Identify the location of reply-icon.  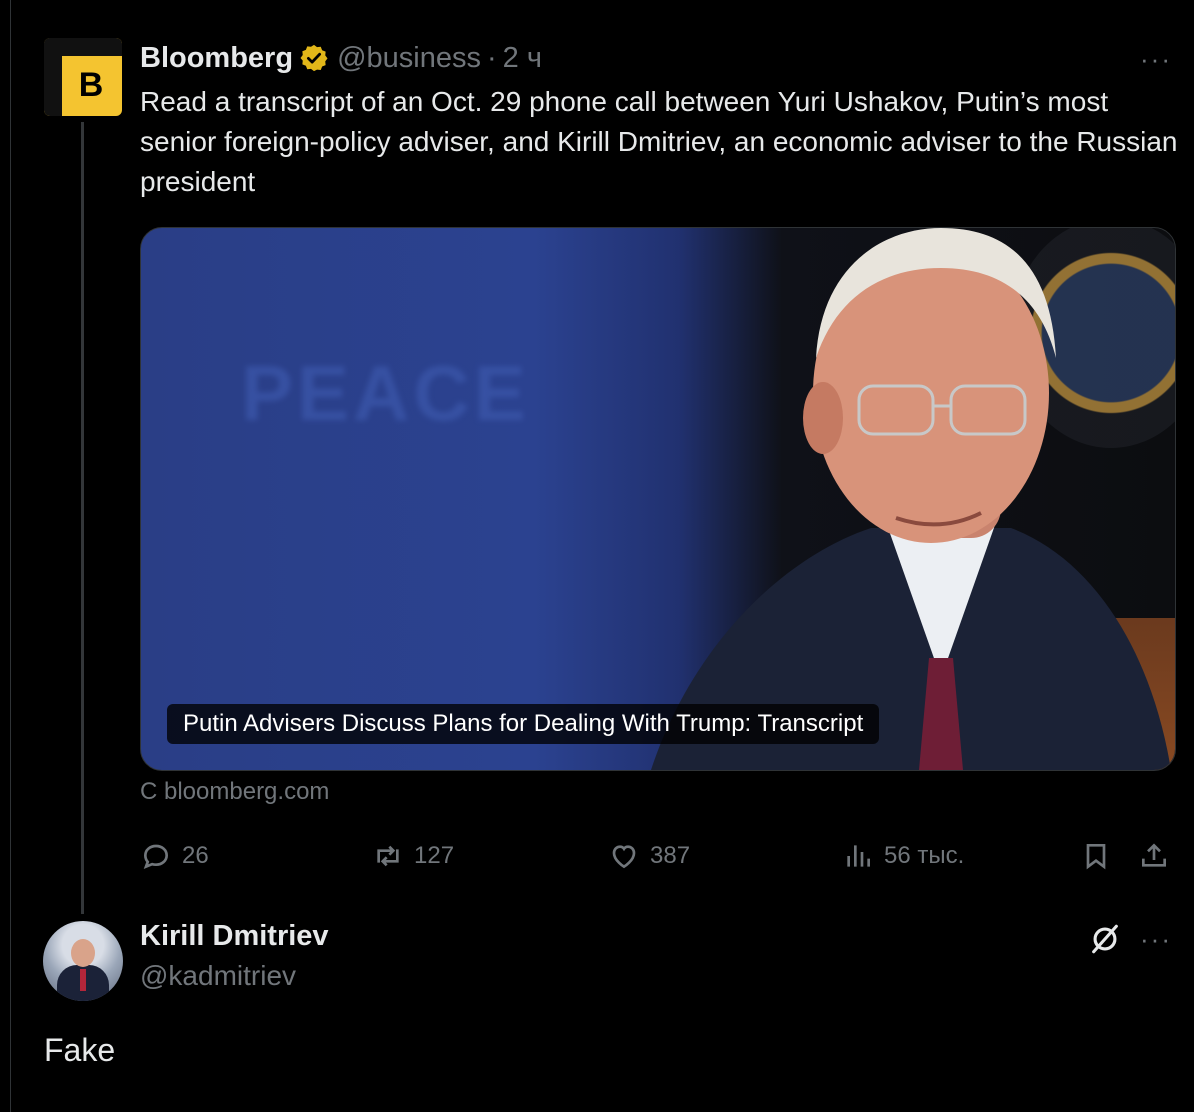
(156, 857).